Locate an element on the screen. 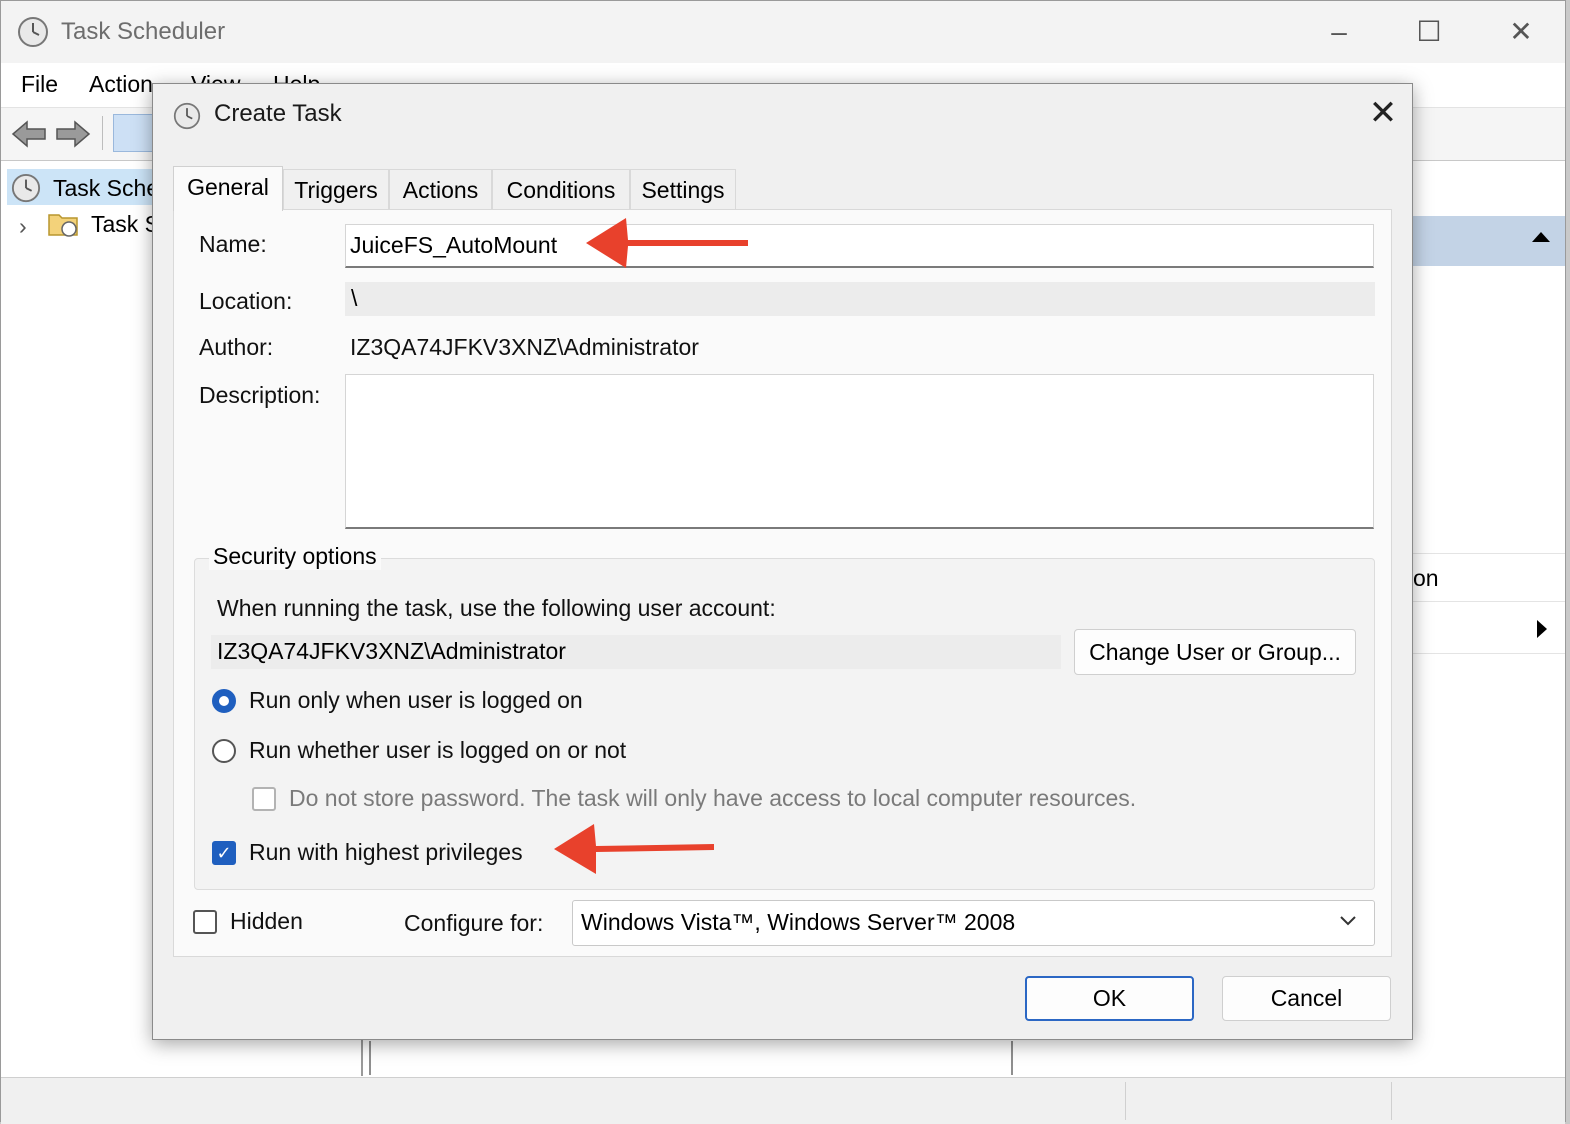  collapse-up-icon is located at coordinates (1541, 239).